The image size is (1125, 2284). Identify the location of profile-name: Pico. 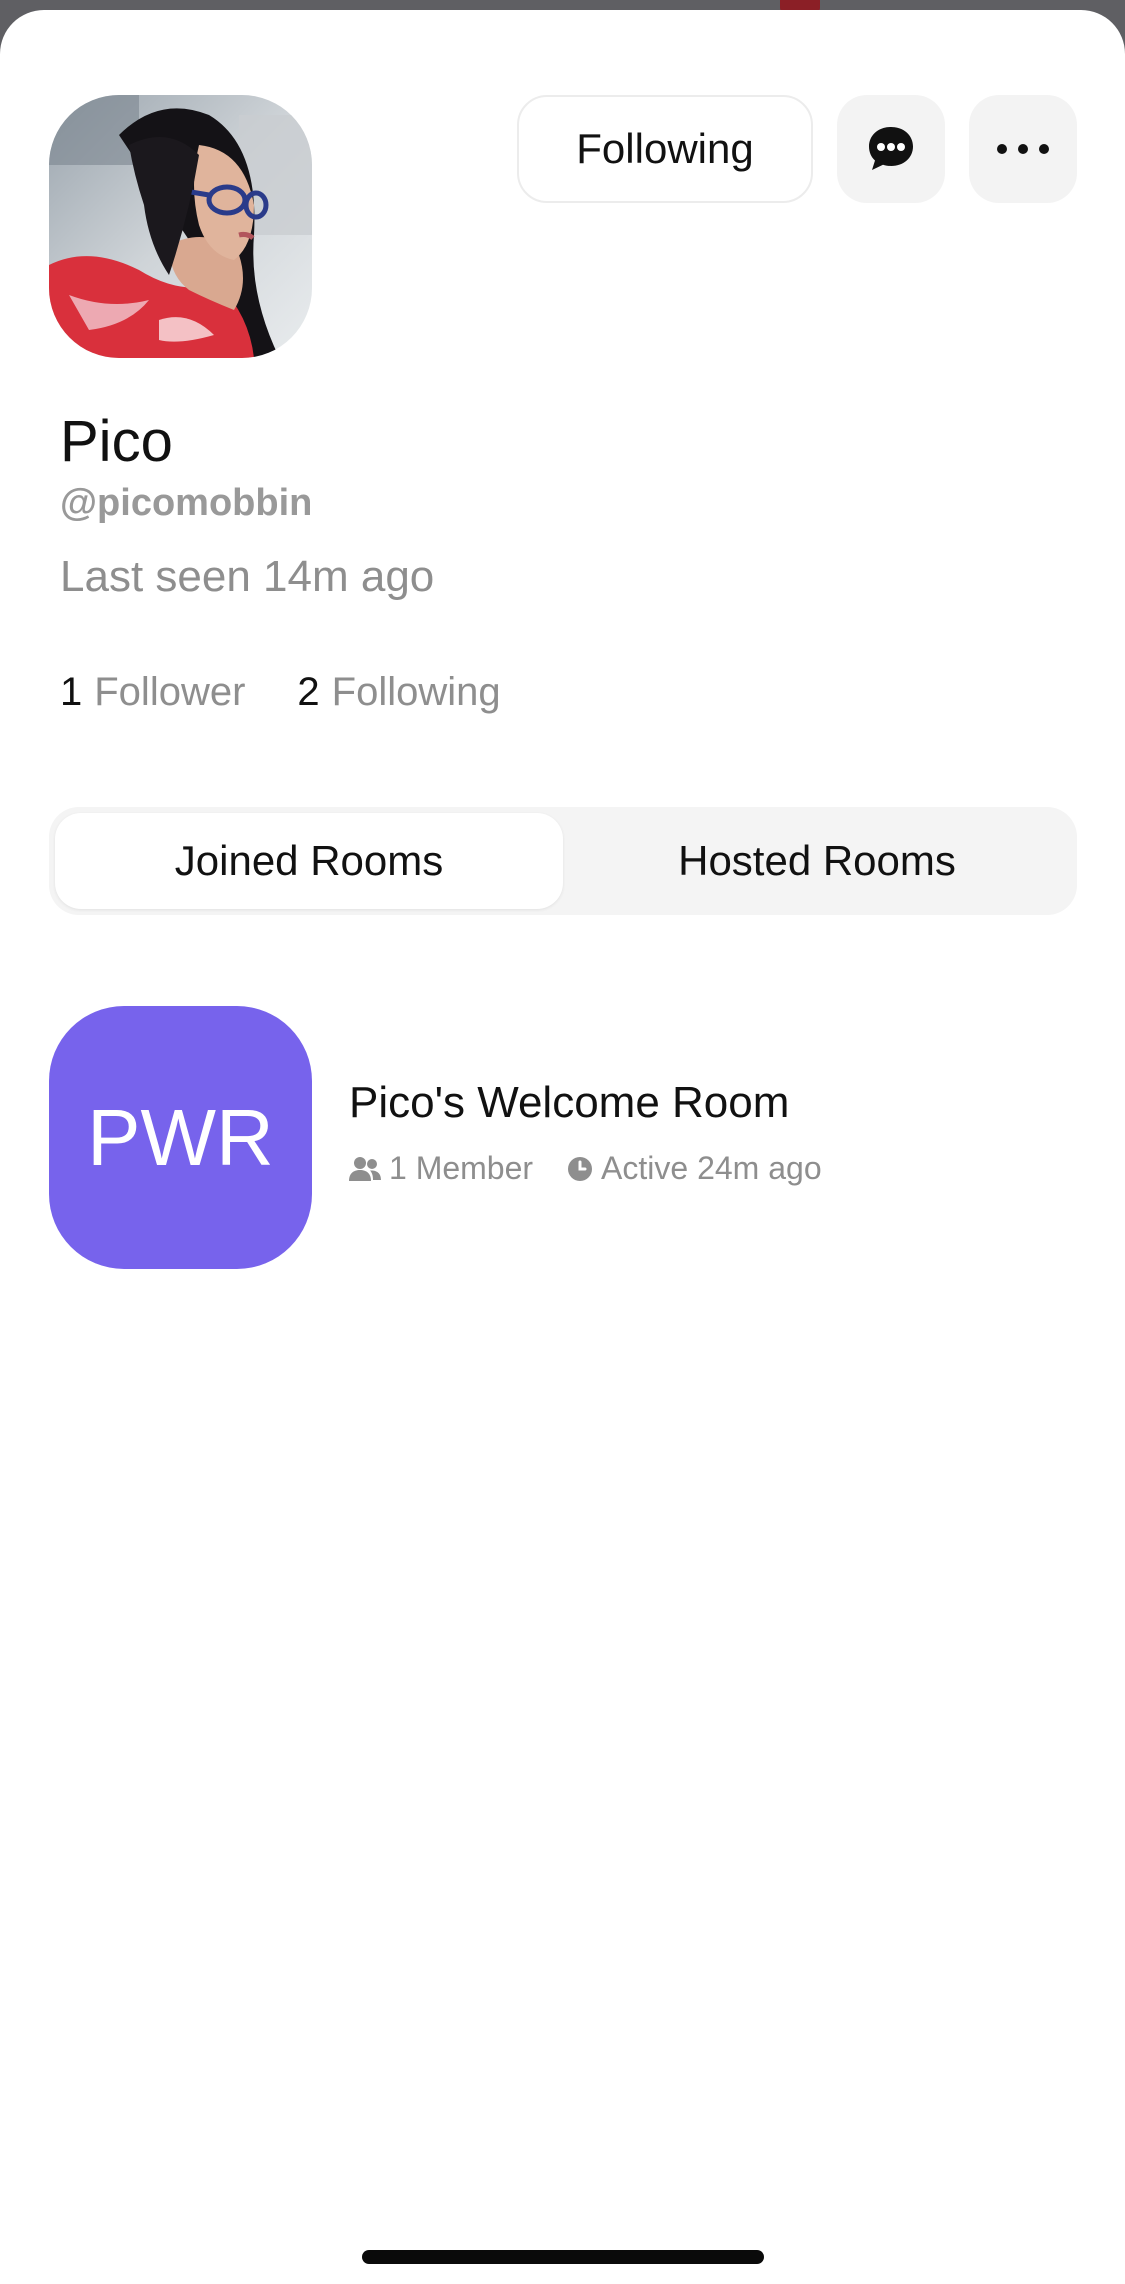
(116, 441).